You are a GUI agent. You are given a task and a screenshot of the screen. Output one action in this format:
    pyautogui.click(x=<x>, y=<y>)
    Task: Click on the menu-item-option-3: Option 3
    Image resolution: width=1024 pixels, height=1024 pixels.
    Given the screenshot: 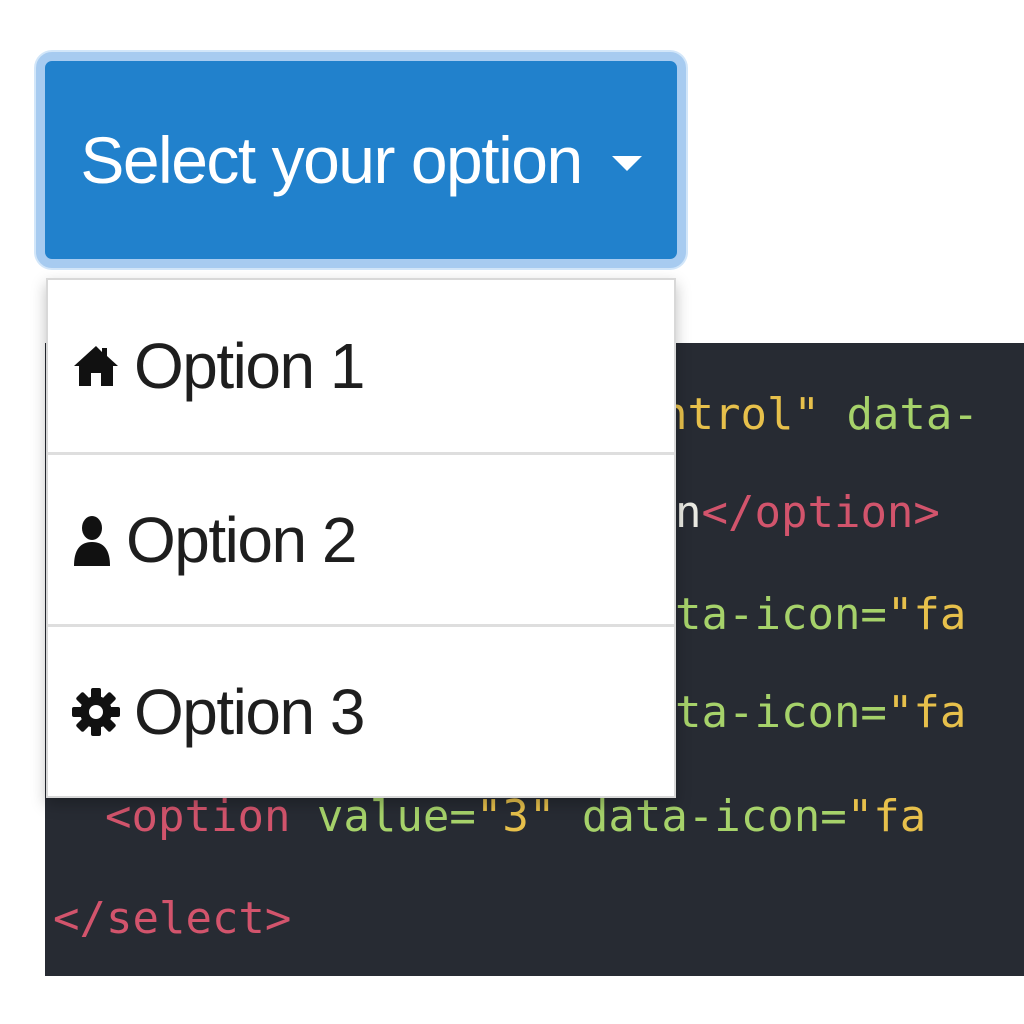 What is the action you would take?
    pyautogui.click(x=361, y=710)
    